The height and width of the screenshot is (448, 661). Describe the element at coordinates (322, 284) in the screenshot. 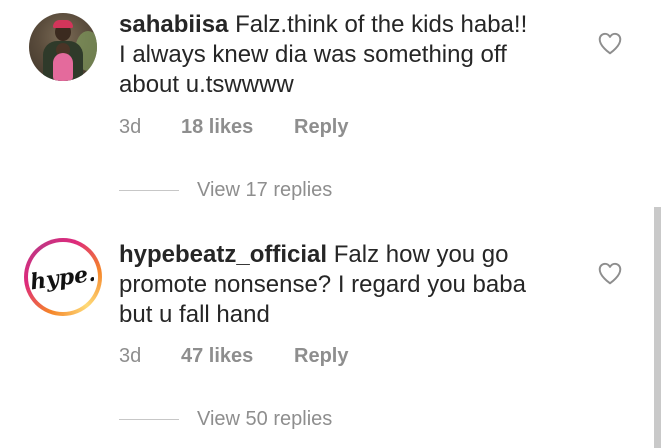

I see `comment-text-line-2: promote nonsense? I regard you baba` at that location.